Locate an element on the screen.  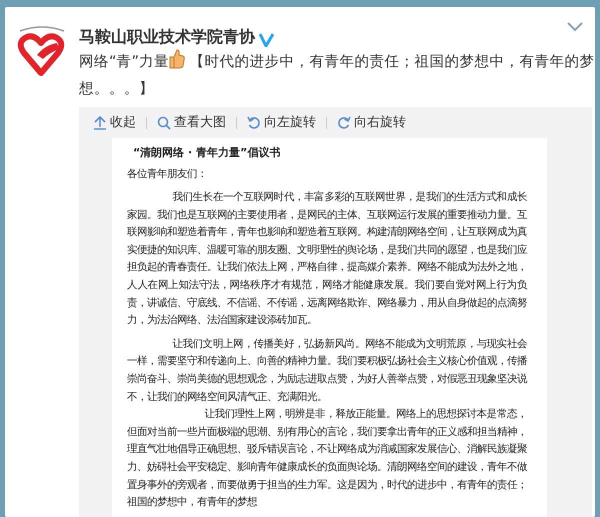
rotate-right-icon is located at coordinates (344, 123).